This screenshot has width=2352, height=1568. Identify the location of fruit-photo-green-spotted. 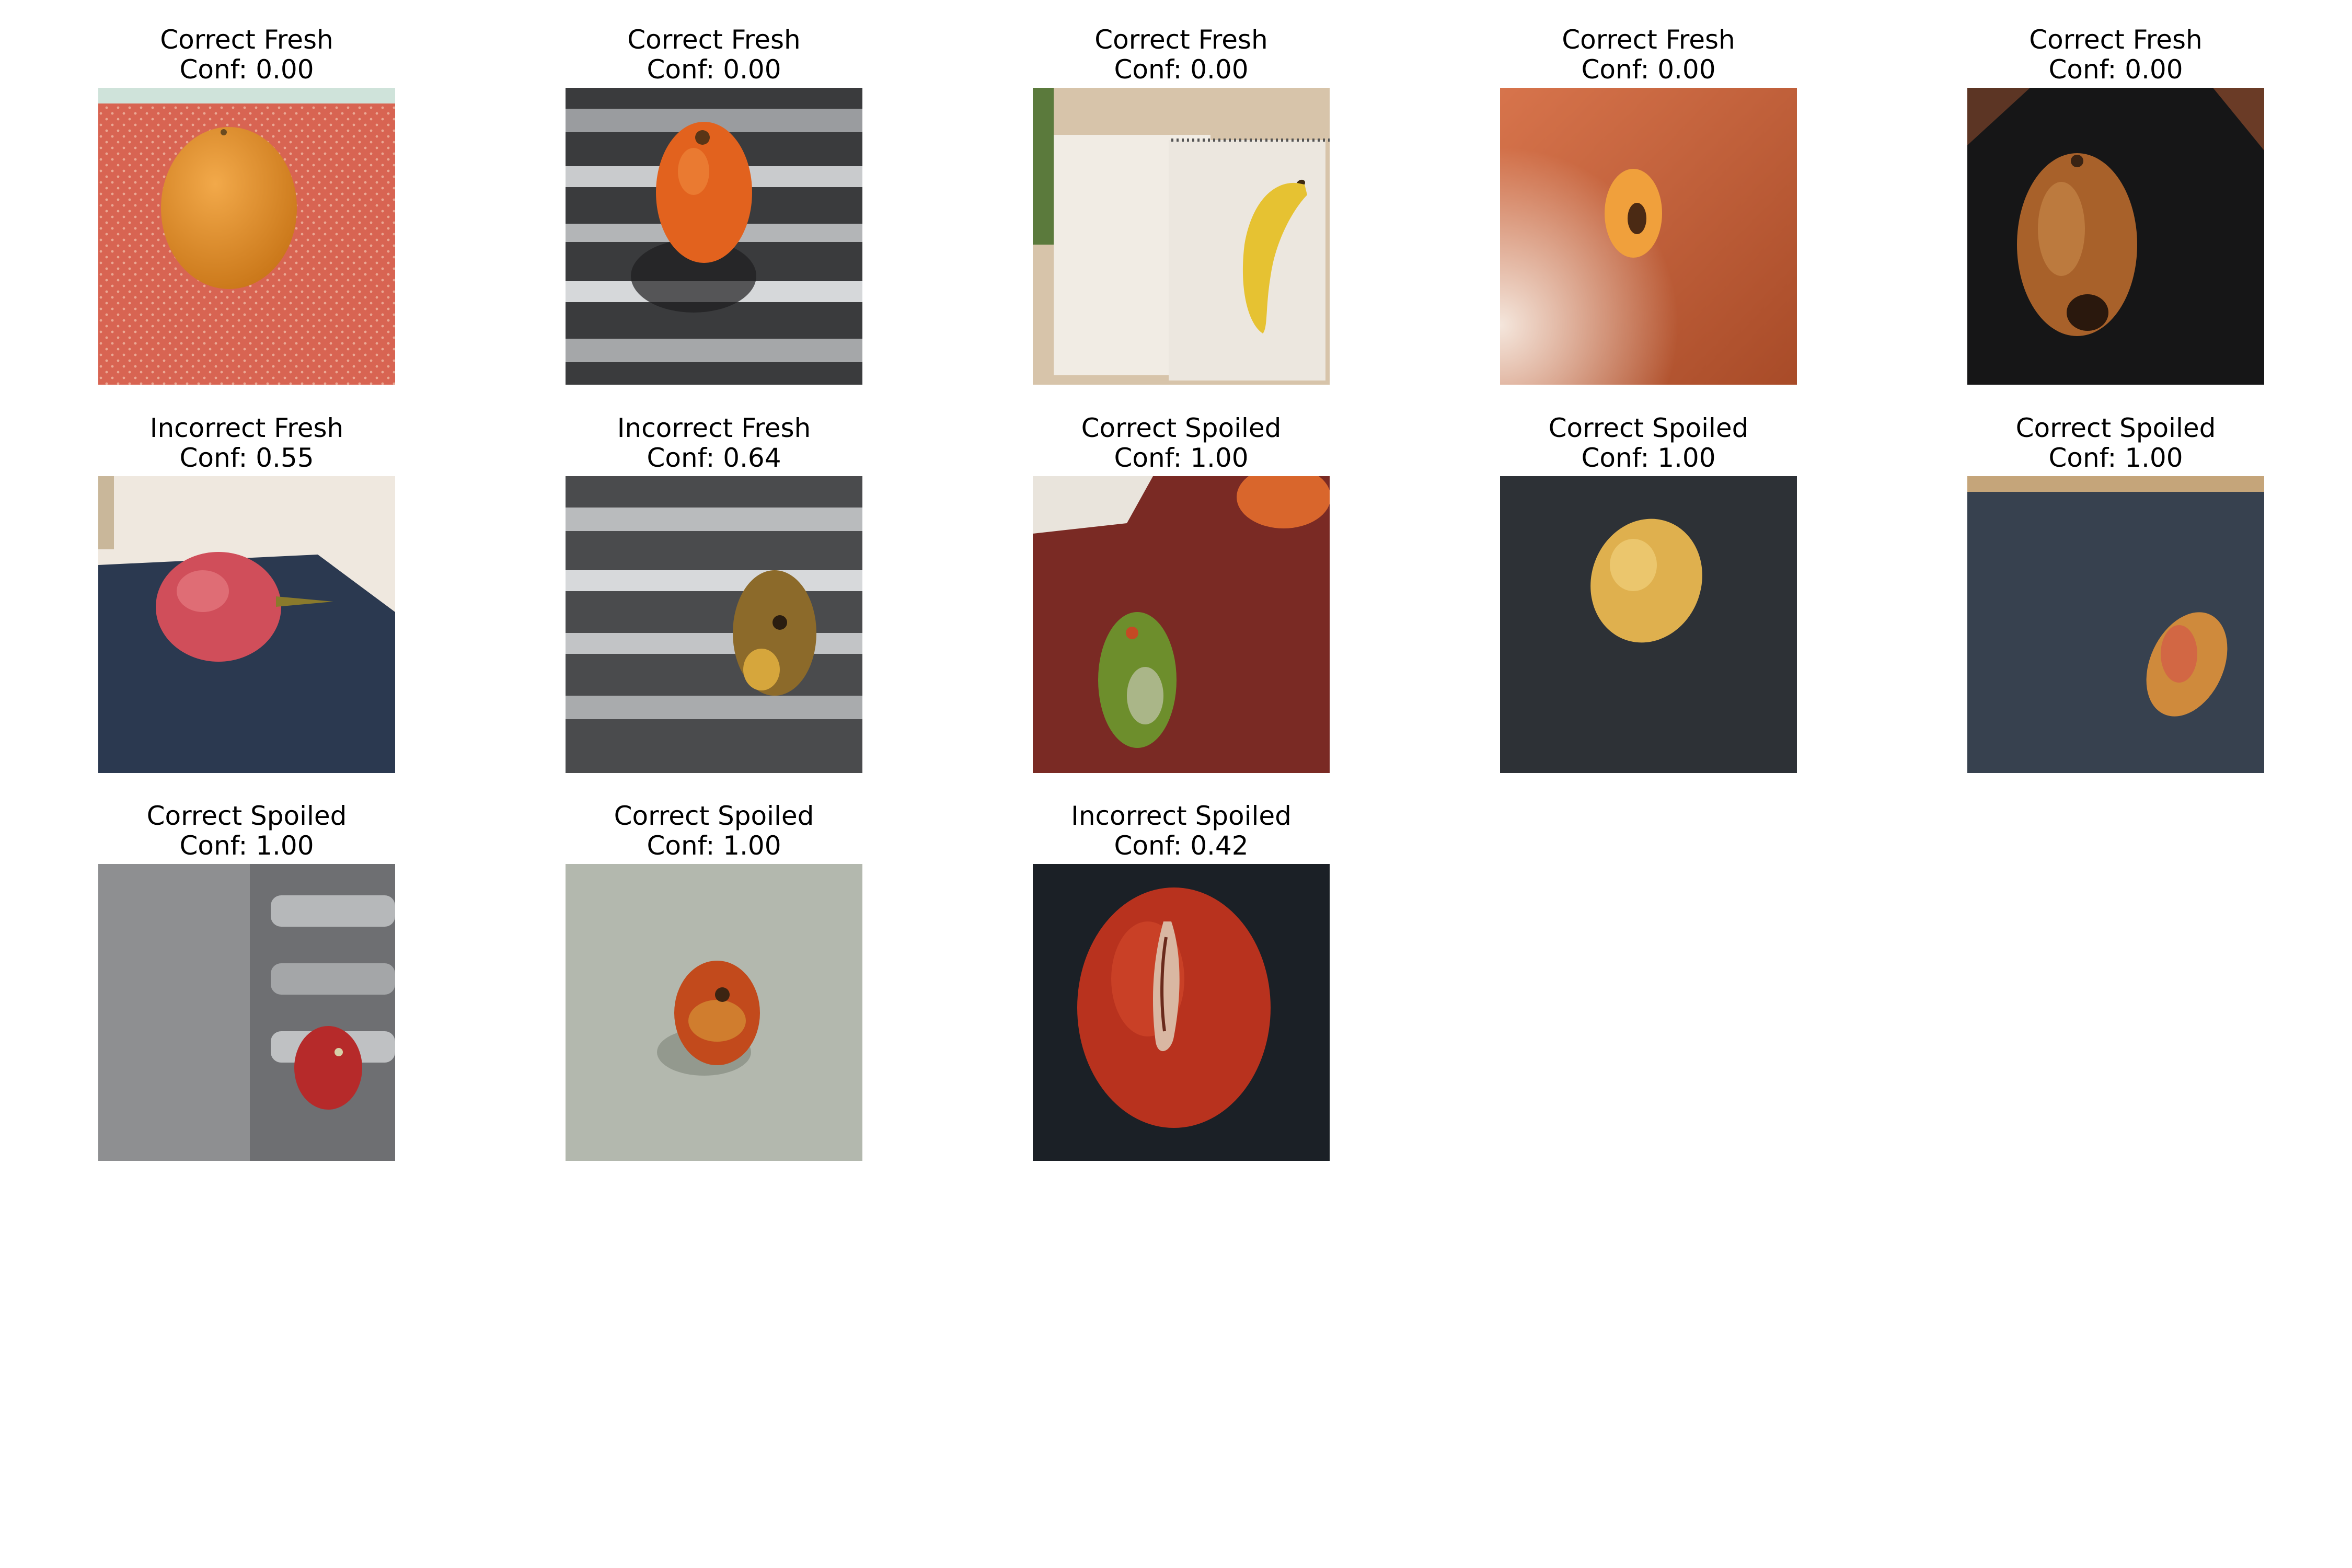
(1181, 624).